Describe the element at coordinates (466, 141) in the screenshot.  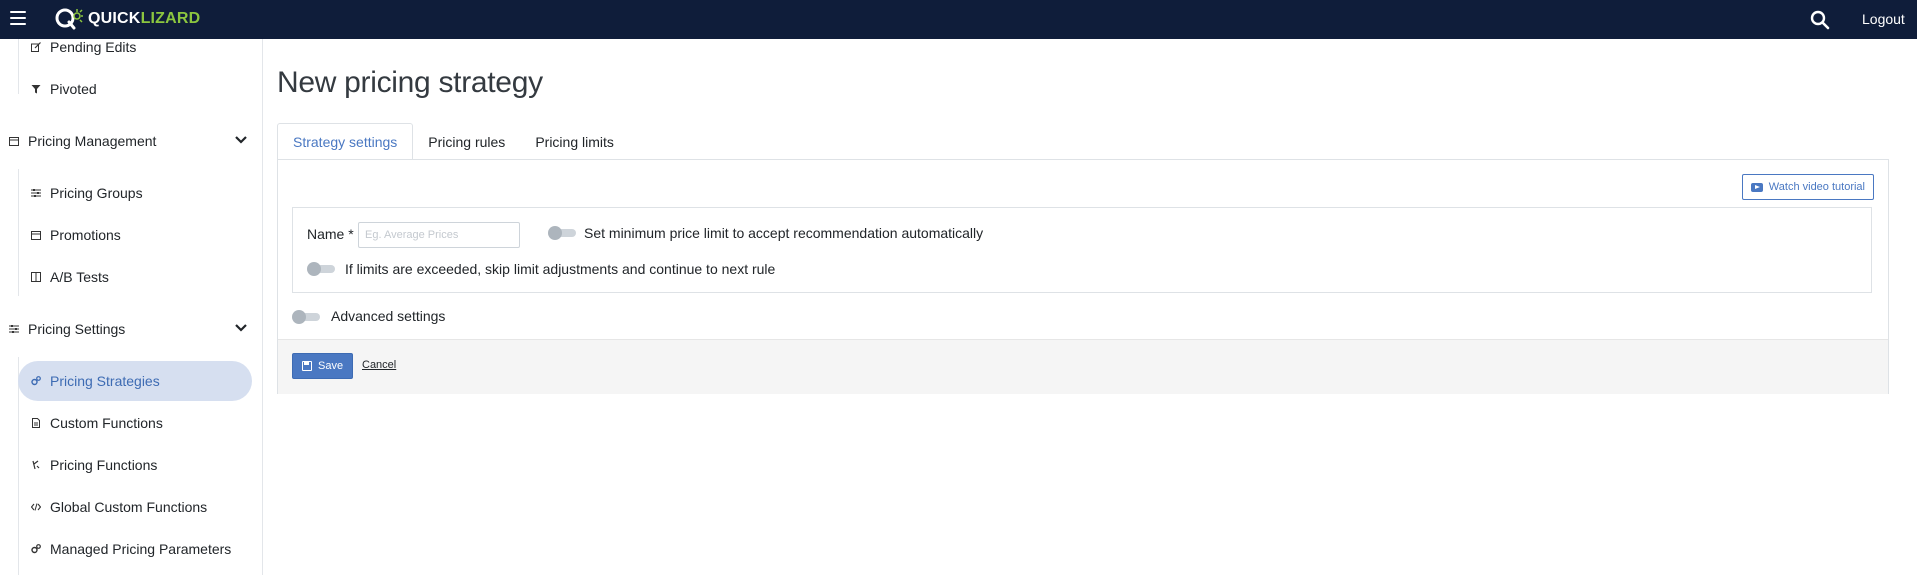
I see `tab-pricing-rules: Pricing rules` at that location.